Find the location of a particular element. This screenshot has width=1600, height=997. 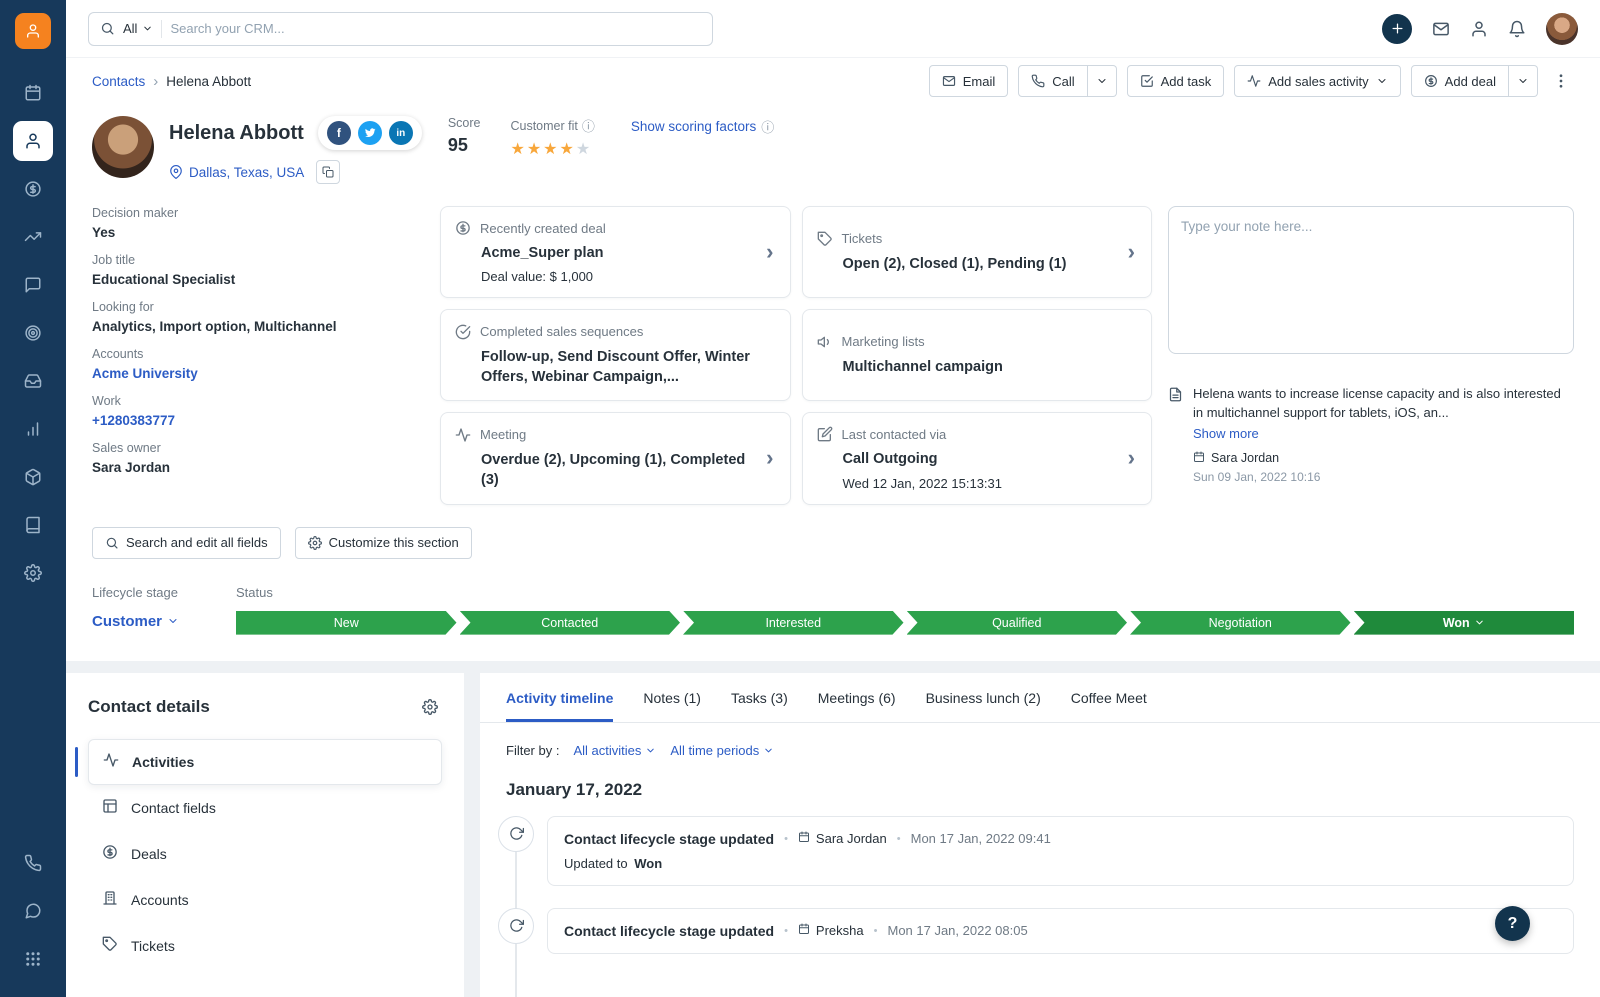

sidebar-reports-icon is located at coordinates (33, 429).